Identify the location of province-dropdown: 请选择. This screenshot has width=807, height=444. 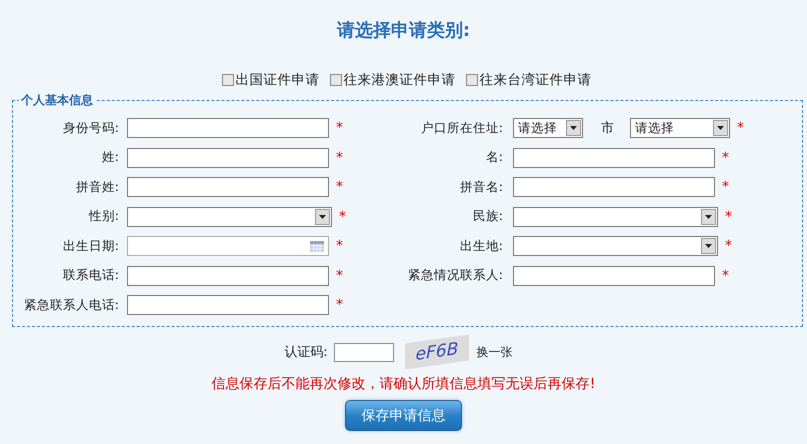
(548, 128).